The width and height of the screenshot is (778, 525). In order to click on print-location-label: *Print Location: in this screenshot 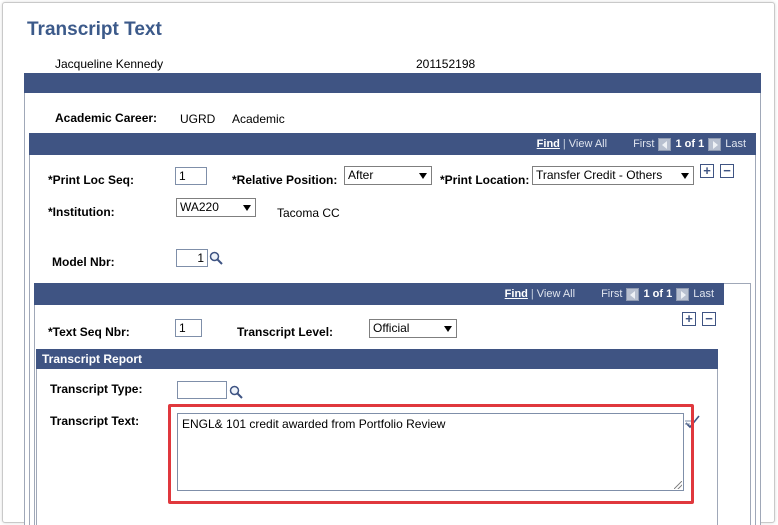, I will do `click(485, 180)`.